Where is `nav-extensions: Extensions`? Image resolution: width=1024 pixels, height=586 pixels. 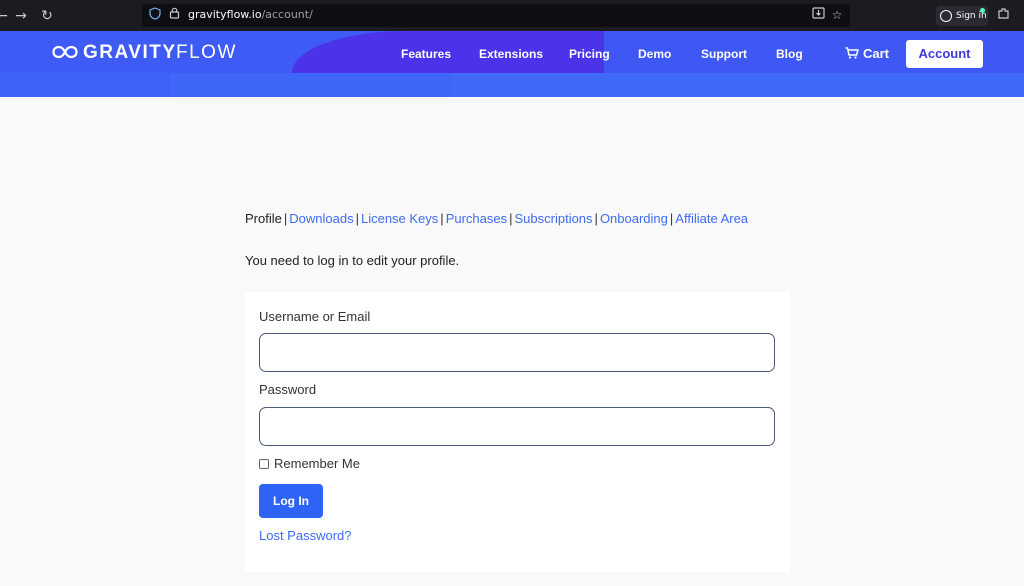 nav-extensions: Extensions is located at coordinates (511, 54).